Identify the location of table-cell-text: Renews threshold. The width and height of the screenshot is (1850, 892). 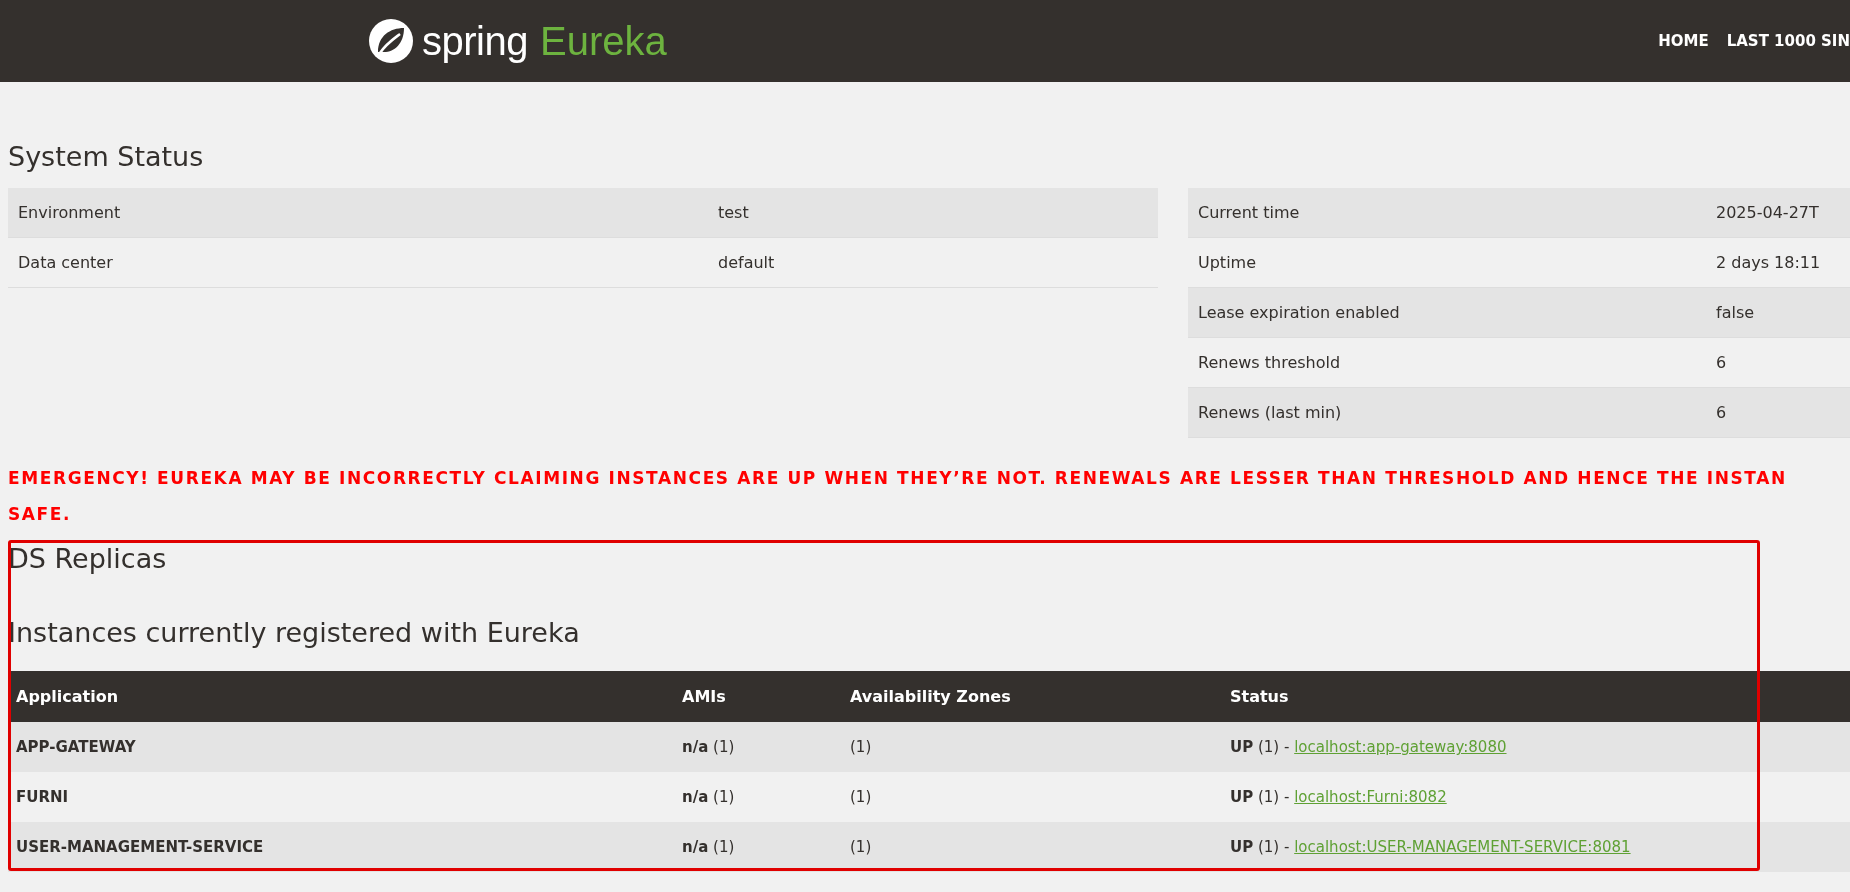
(1270, 362).